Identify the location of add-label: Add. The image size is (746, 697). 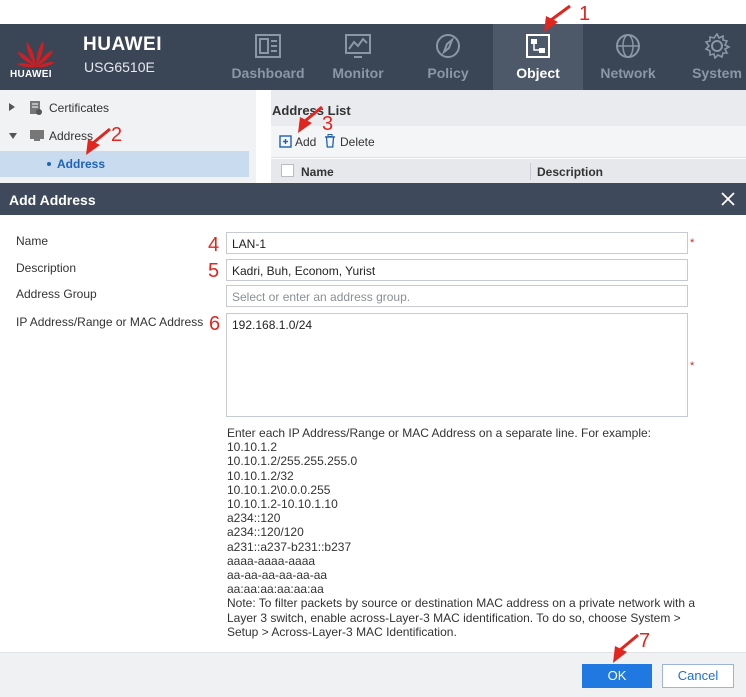
(306, 142).